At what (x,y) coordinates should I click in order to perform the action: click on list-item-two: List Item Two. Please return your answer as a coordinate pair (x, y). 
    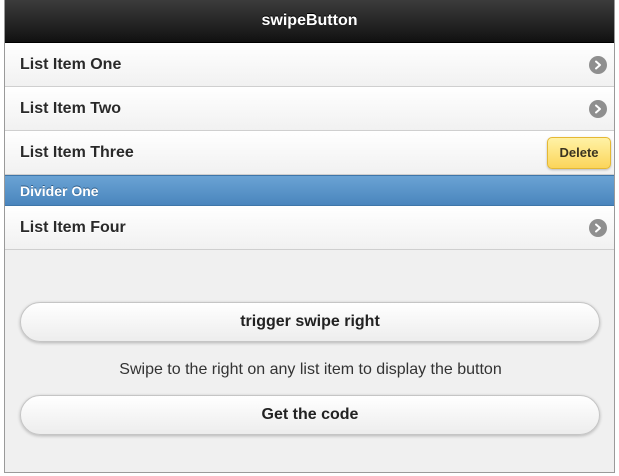
    Looking at the image, I should click on (309, 109).